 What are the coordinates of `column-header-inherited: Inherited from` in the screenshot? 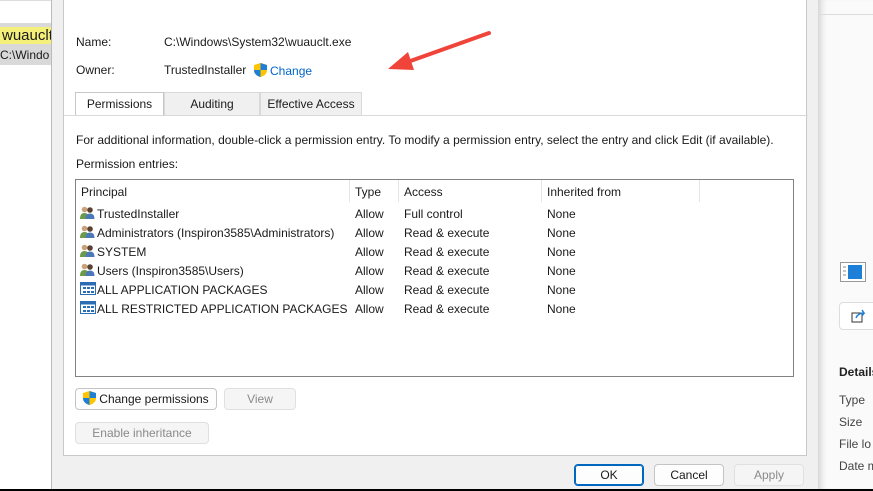 It's located at (584, 192).